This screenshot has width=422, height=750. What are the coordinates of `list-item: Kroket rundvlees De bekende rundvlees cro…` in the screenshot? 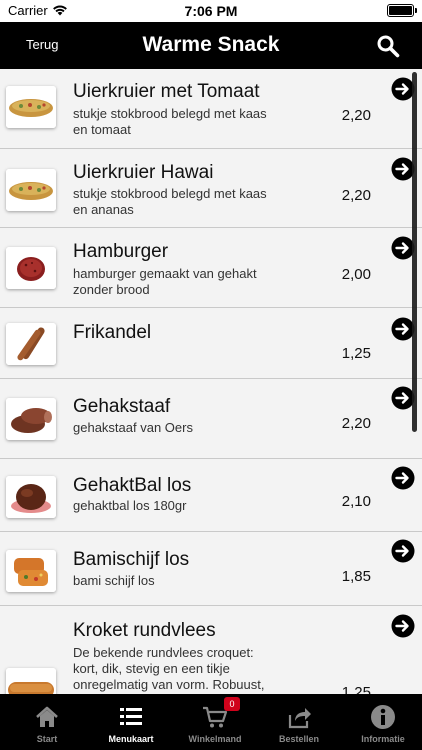 It's located at (211, 650).